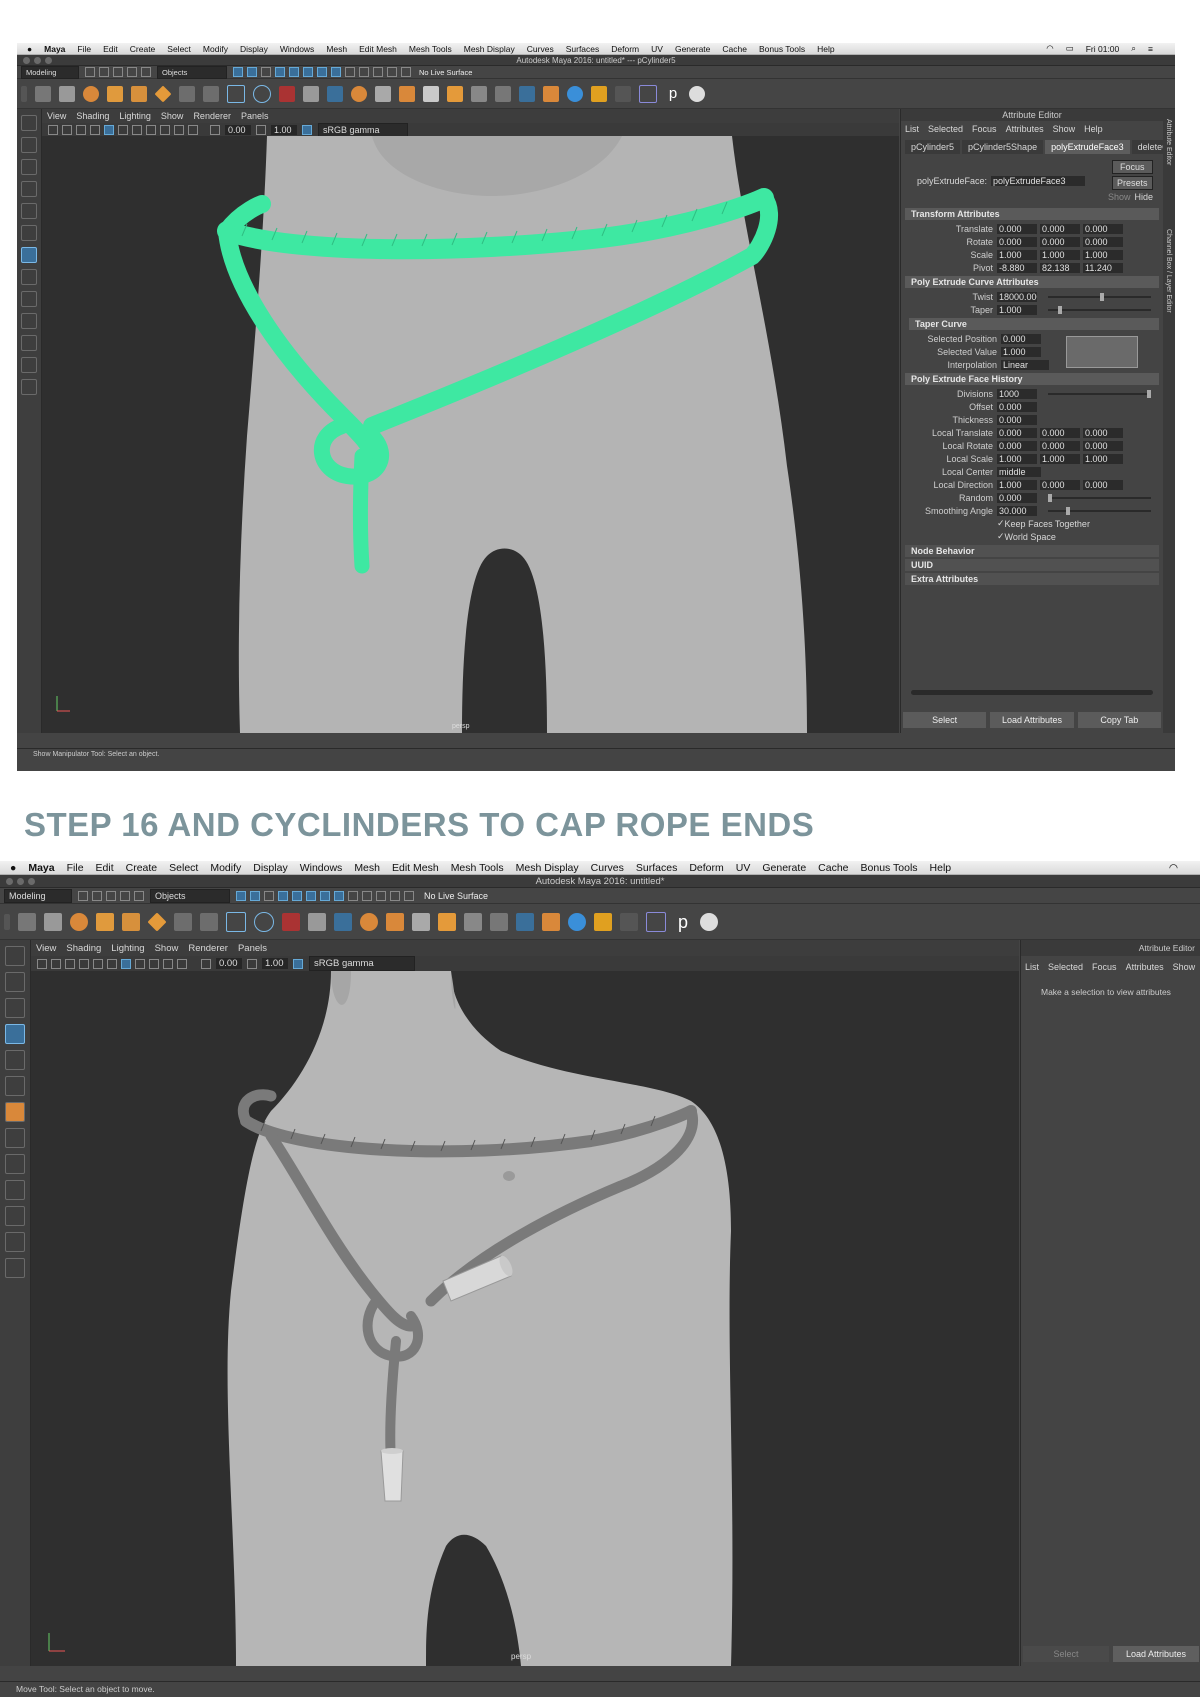 The image size is (1200, 1697). Describe the element at coordinates (29, 145) in the screenshot. I see `lasso-tool-icon` at that location.